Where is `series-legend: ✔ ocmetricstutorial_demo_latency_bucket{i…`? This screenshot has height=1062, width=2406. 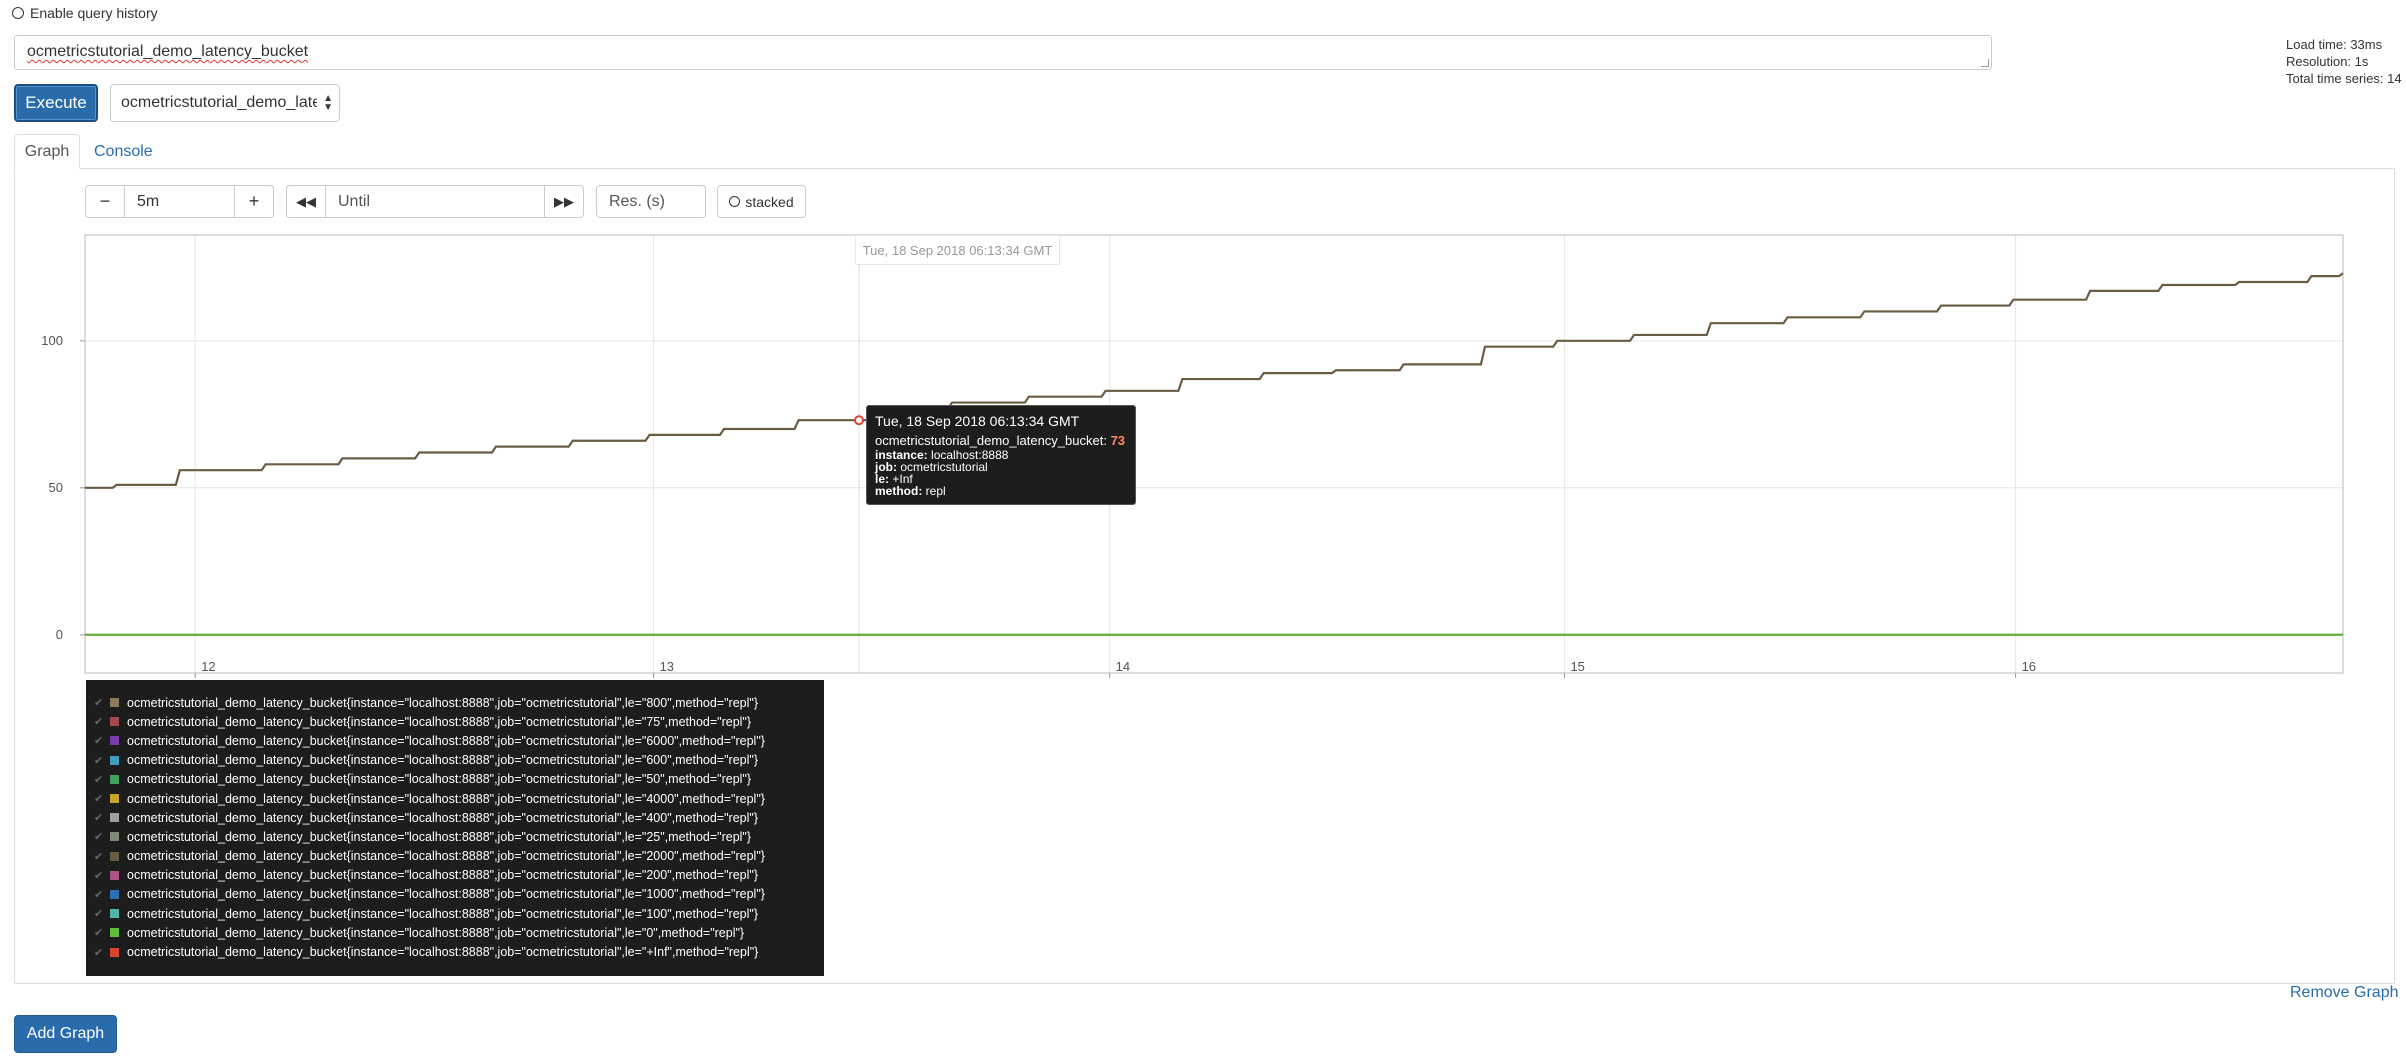 series-legend: ✔ ocmetricstutorial_demo_latency_bucket{i… is located at coordinates (455, 828).